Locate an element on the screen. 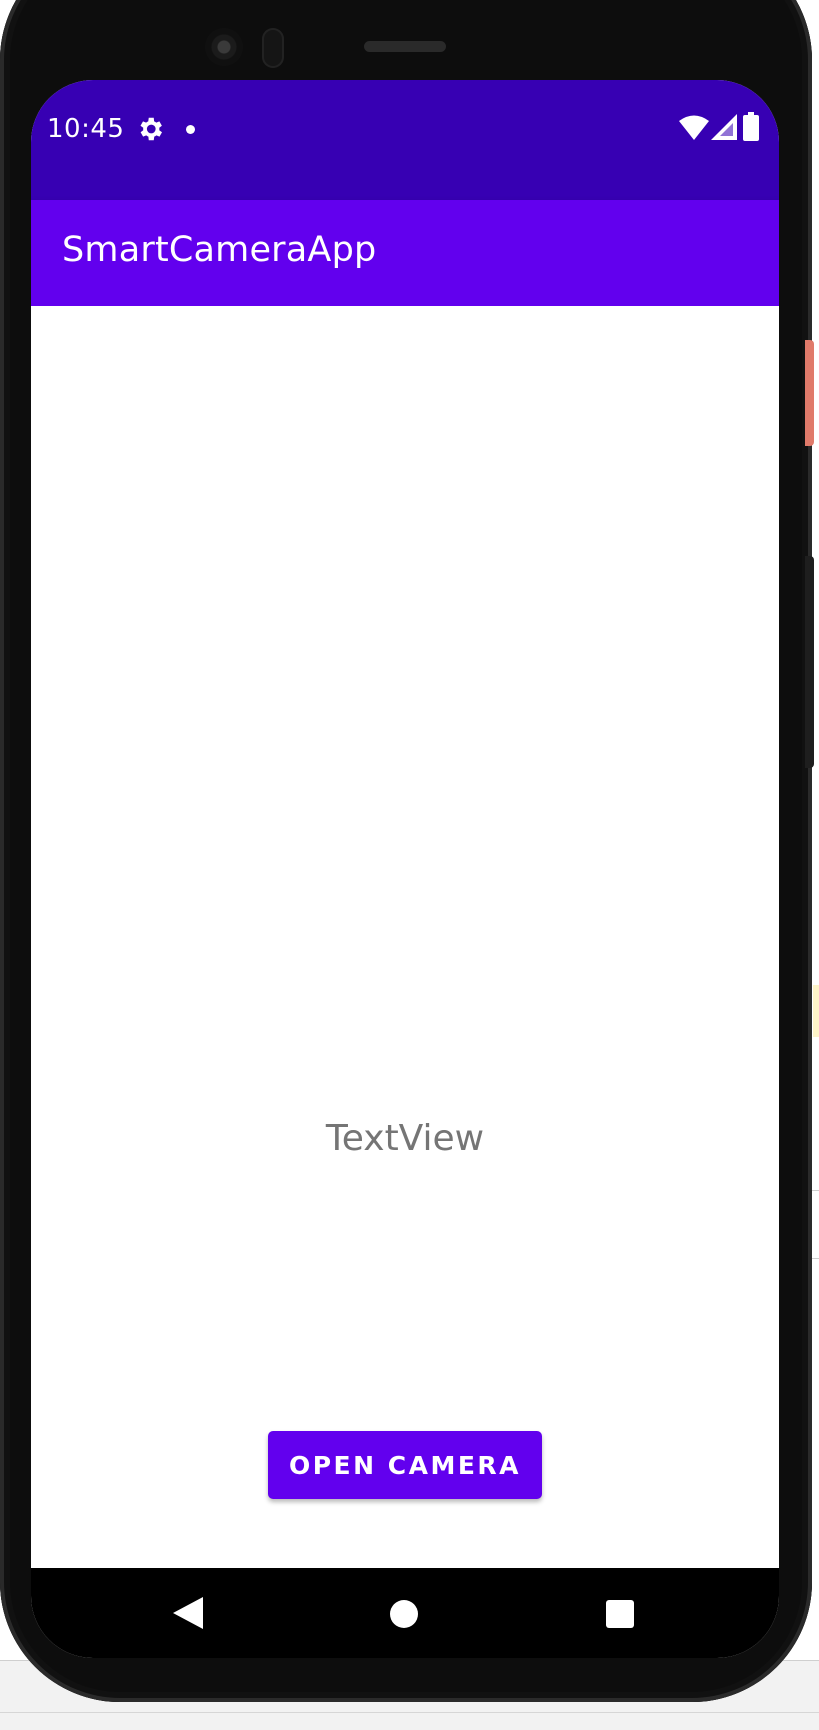 The height and width of the screenshot is (1730, 819). battery-icon is located at coordinates (751, 126).